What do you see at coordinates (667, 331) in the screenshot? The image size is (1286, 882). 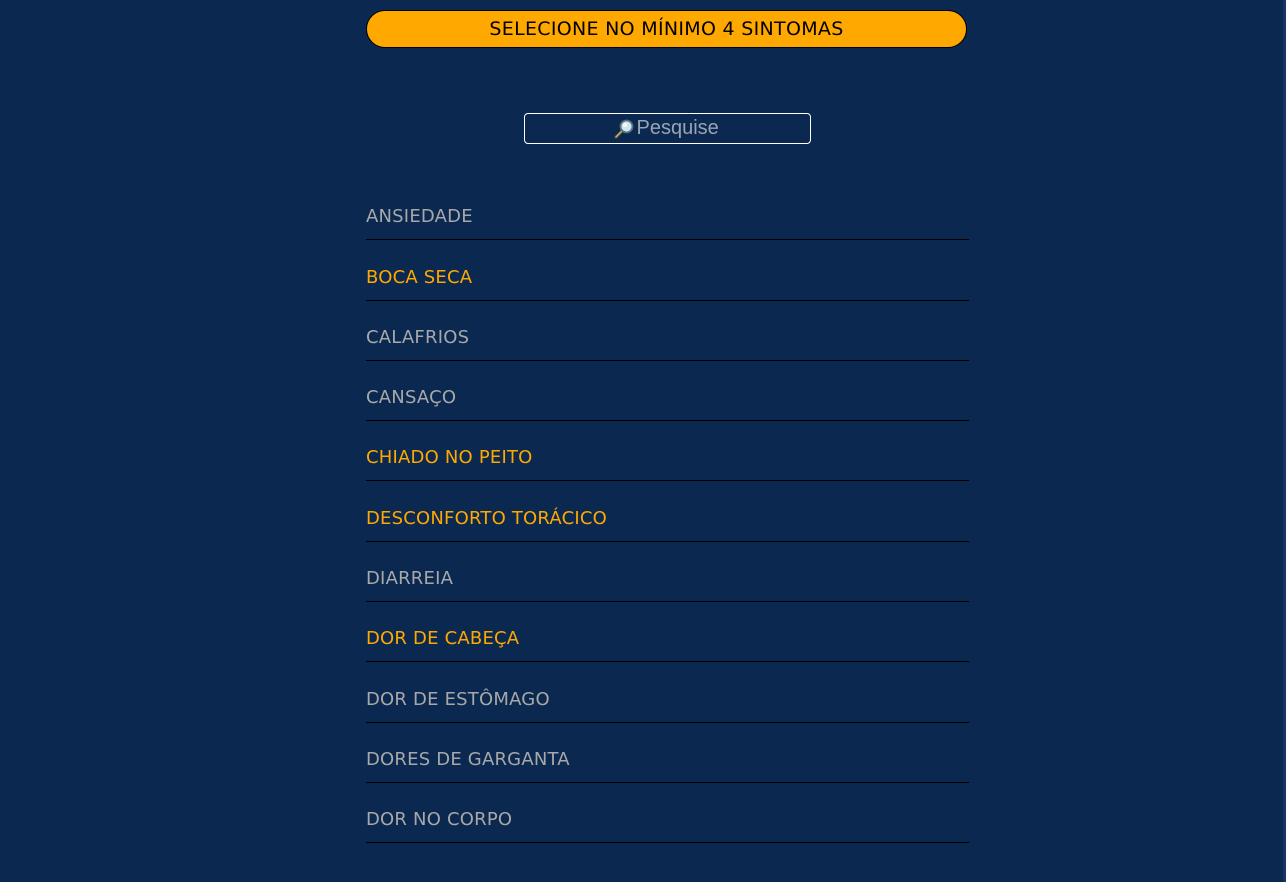 I see `symptom-item: CALAFRIOS` at bounding box center [667, 331].